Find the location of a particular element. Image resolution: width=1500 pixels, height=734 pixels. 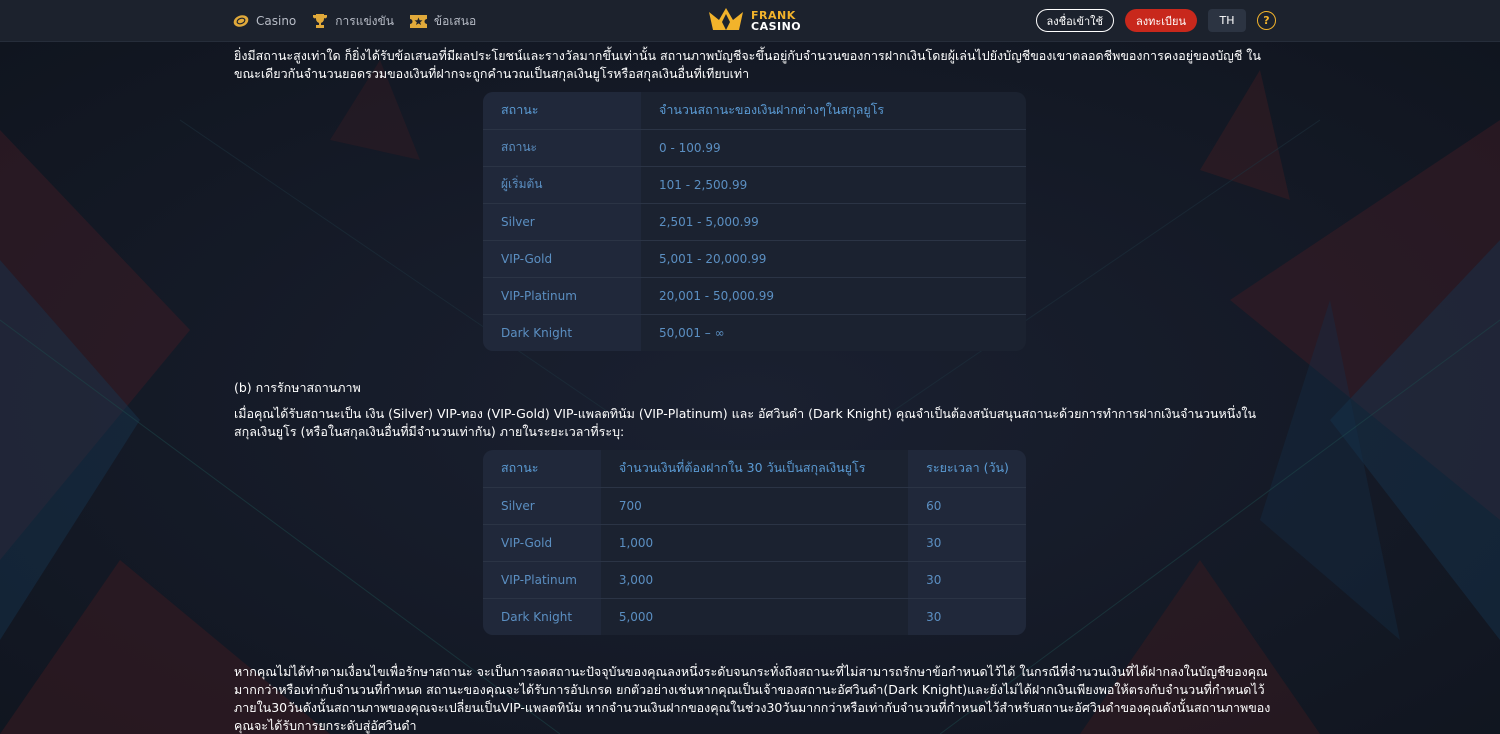

amount-cell: 700 is located at coordinates (754, 506).